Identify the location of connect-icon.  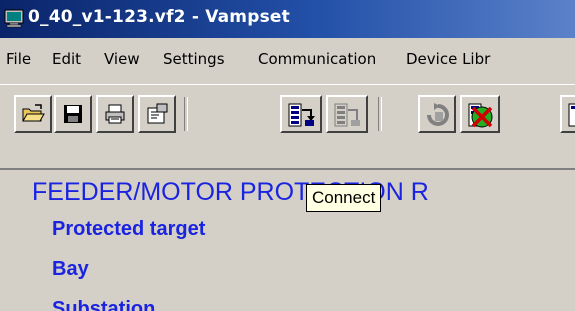
(301, 115).